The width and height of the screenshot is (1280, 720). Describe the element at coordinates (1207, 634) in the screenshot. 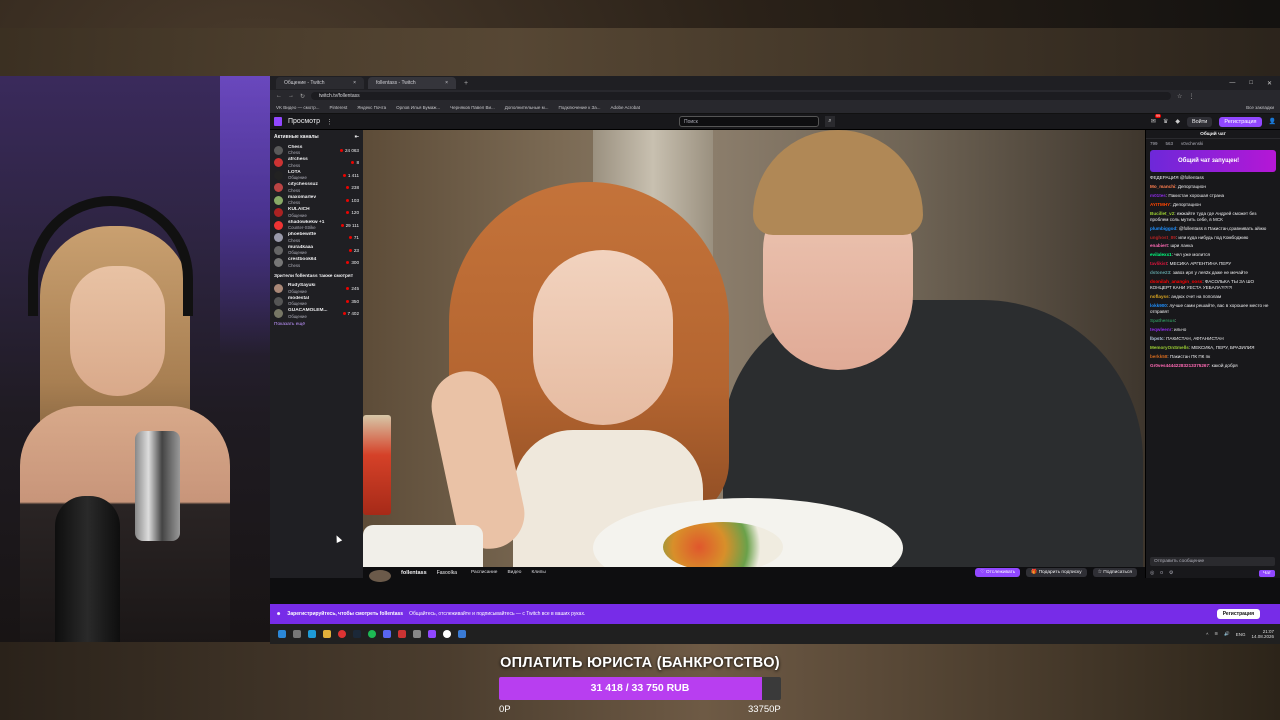

I see `chevron-up-icon: ^` at that location.